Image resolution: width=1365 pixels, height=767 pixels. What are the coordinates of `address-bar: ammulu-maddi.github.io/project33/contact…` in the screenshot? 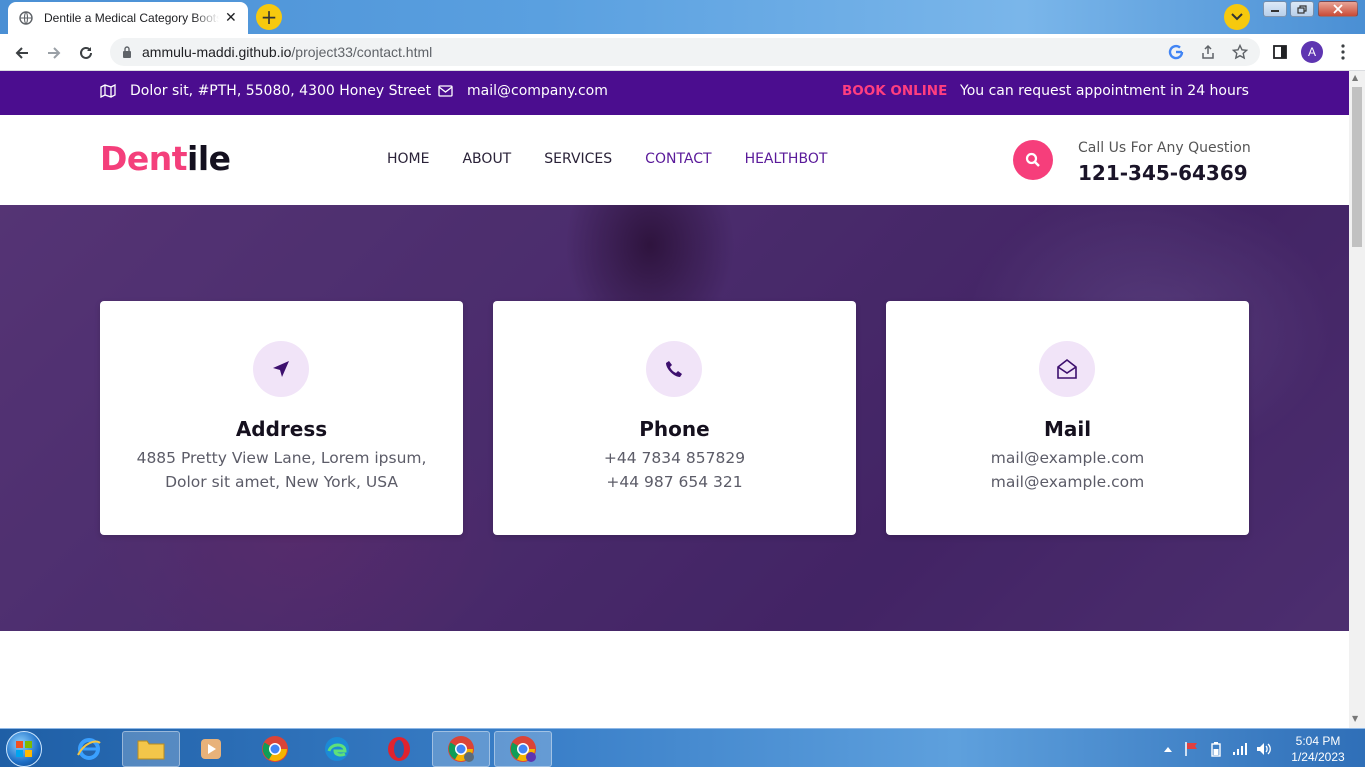 It's located at (685, 52).